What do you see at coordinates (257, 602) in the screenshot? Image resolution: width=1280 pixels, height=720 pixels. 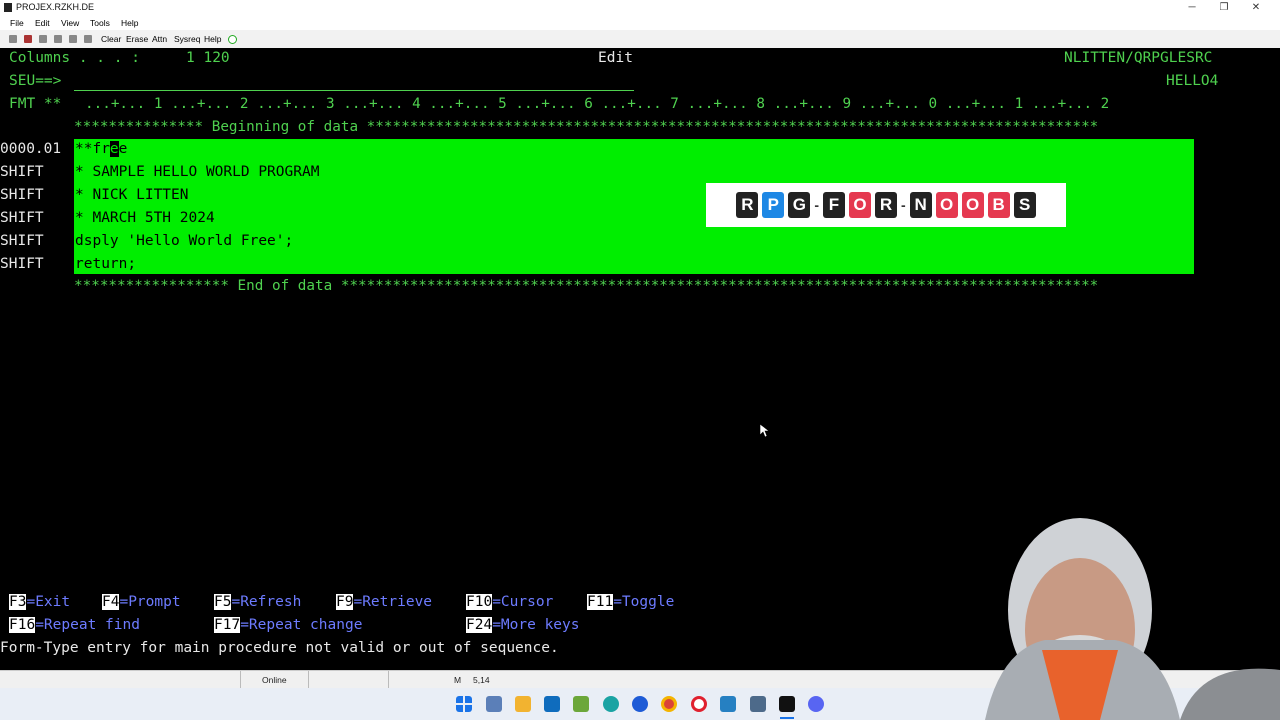 I see `f5-refresh-key: F5=Refresh` at bounding box center [257, 602].